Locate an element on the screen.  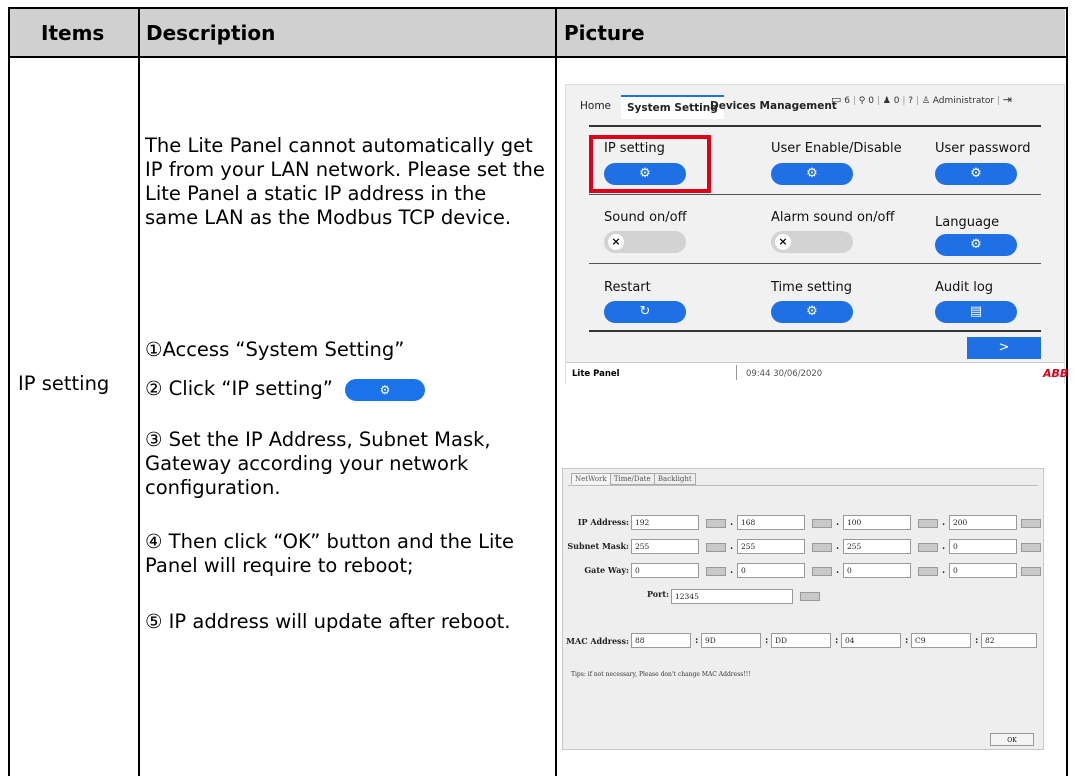
mac-octet-5: C9 is located at coordinates (941, 640).